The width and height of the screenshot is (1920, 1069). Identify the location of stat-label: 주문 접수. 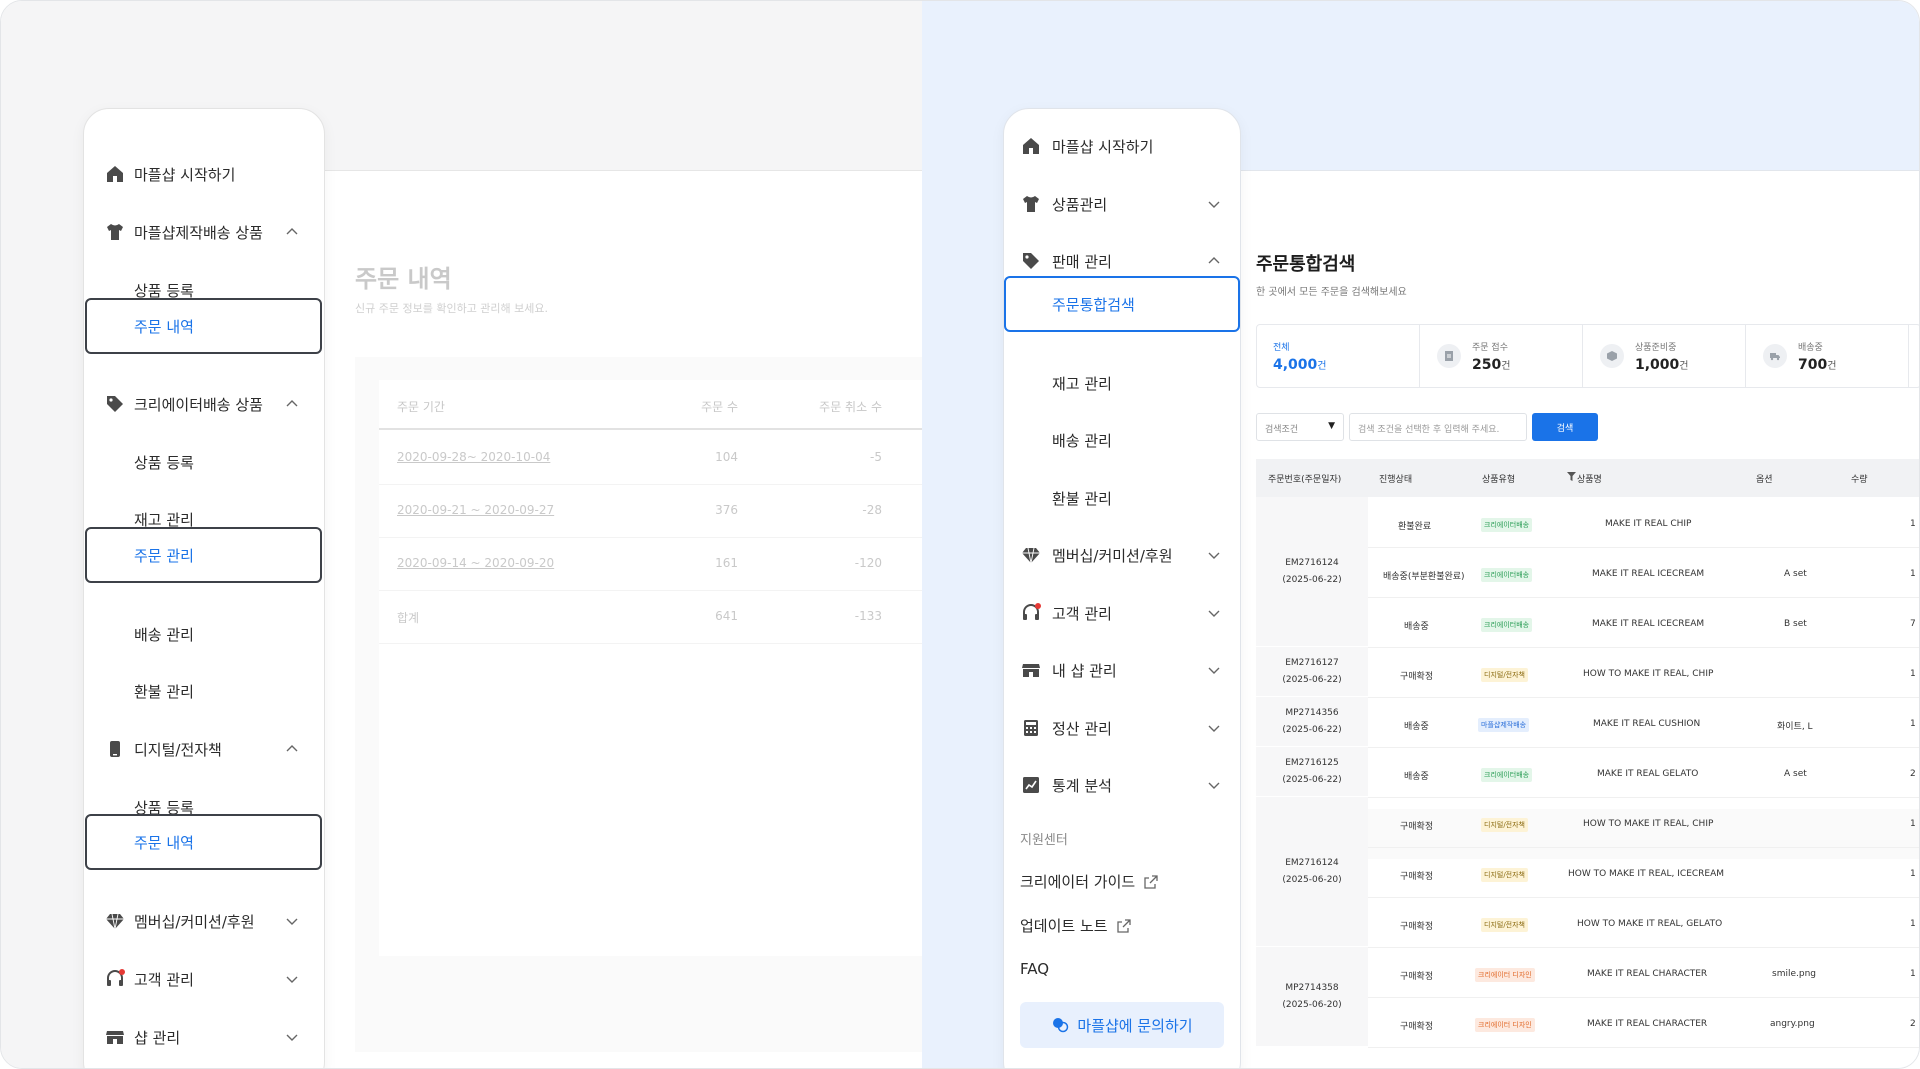
(1490, 348).